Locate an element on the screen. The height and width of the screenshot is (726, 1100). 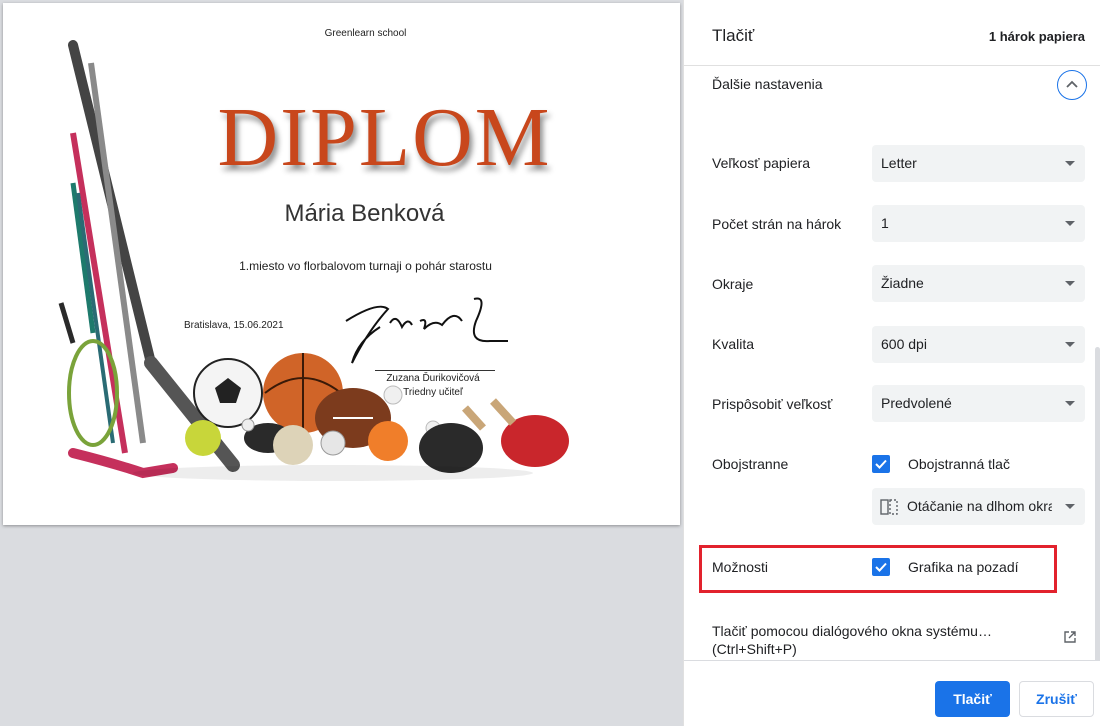
flip-value: Otáčanie na dlhom okraji is located at coordinates (979, 506).